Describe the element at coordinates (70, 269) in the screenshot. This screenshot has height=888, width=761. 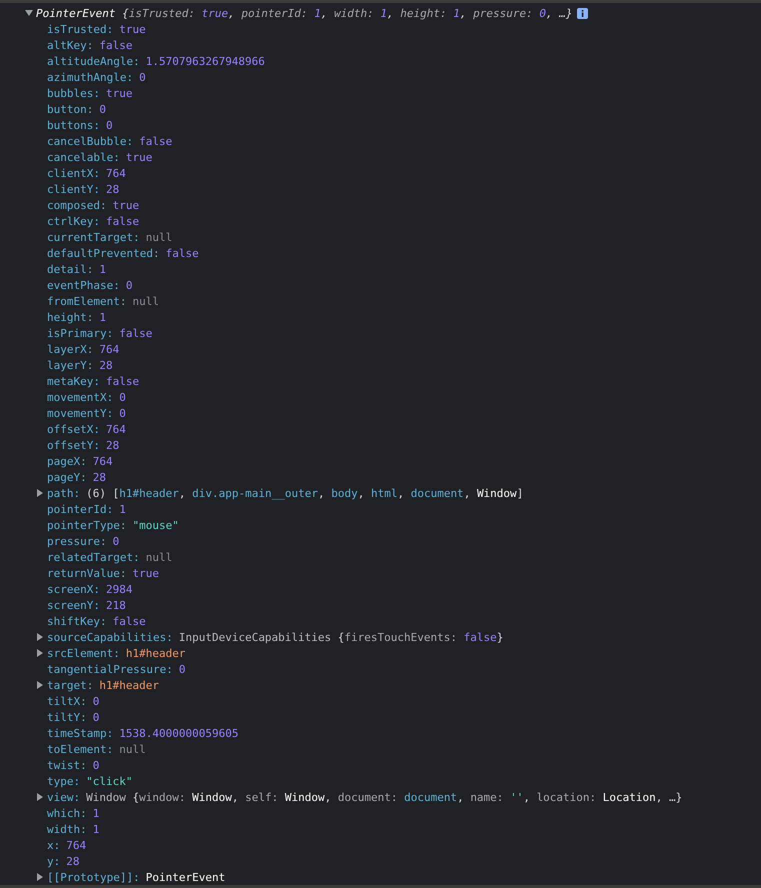
I see `property-name: detail:` at that location.